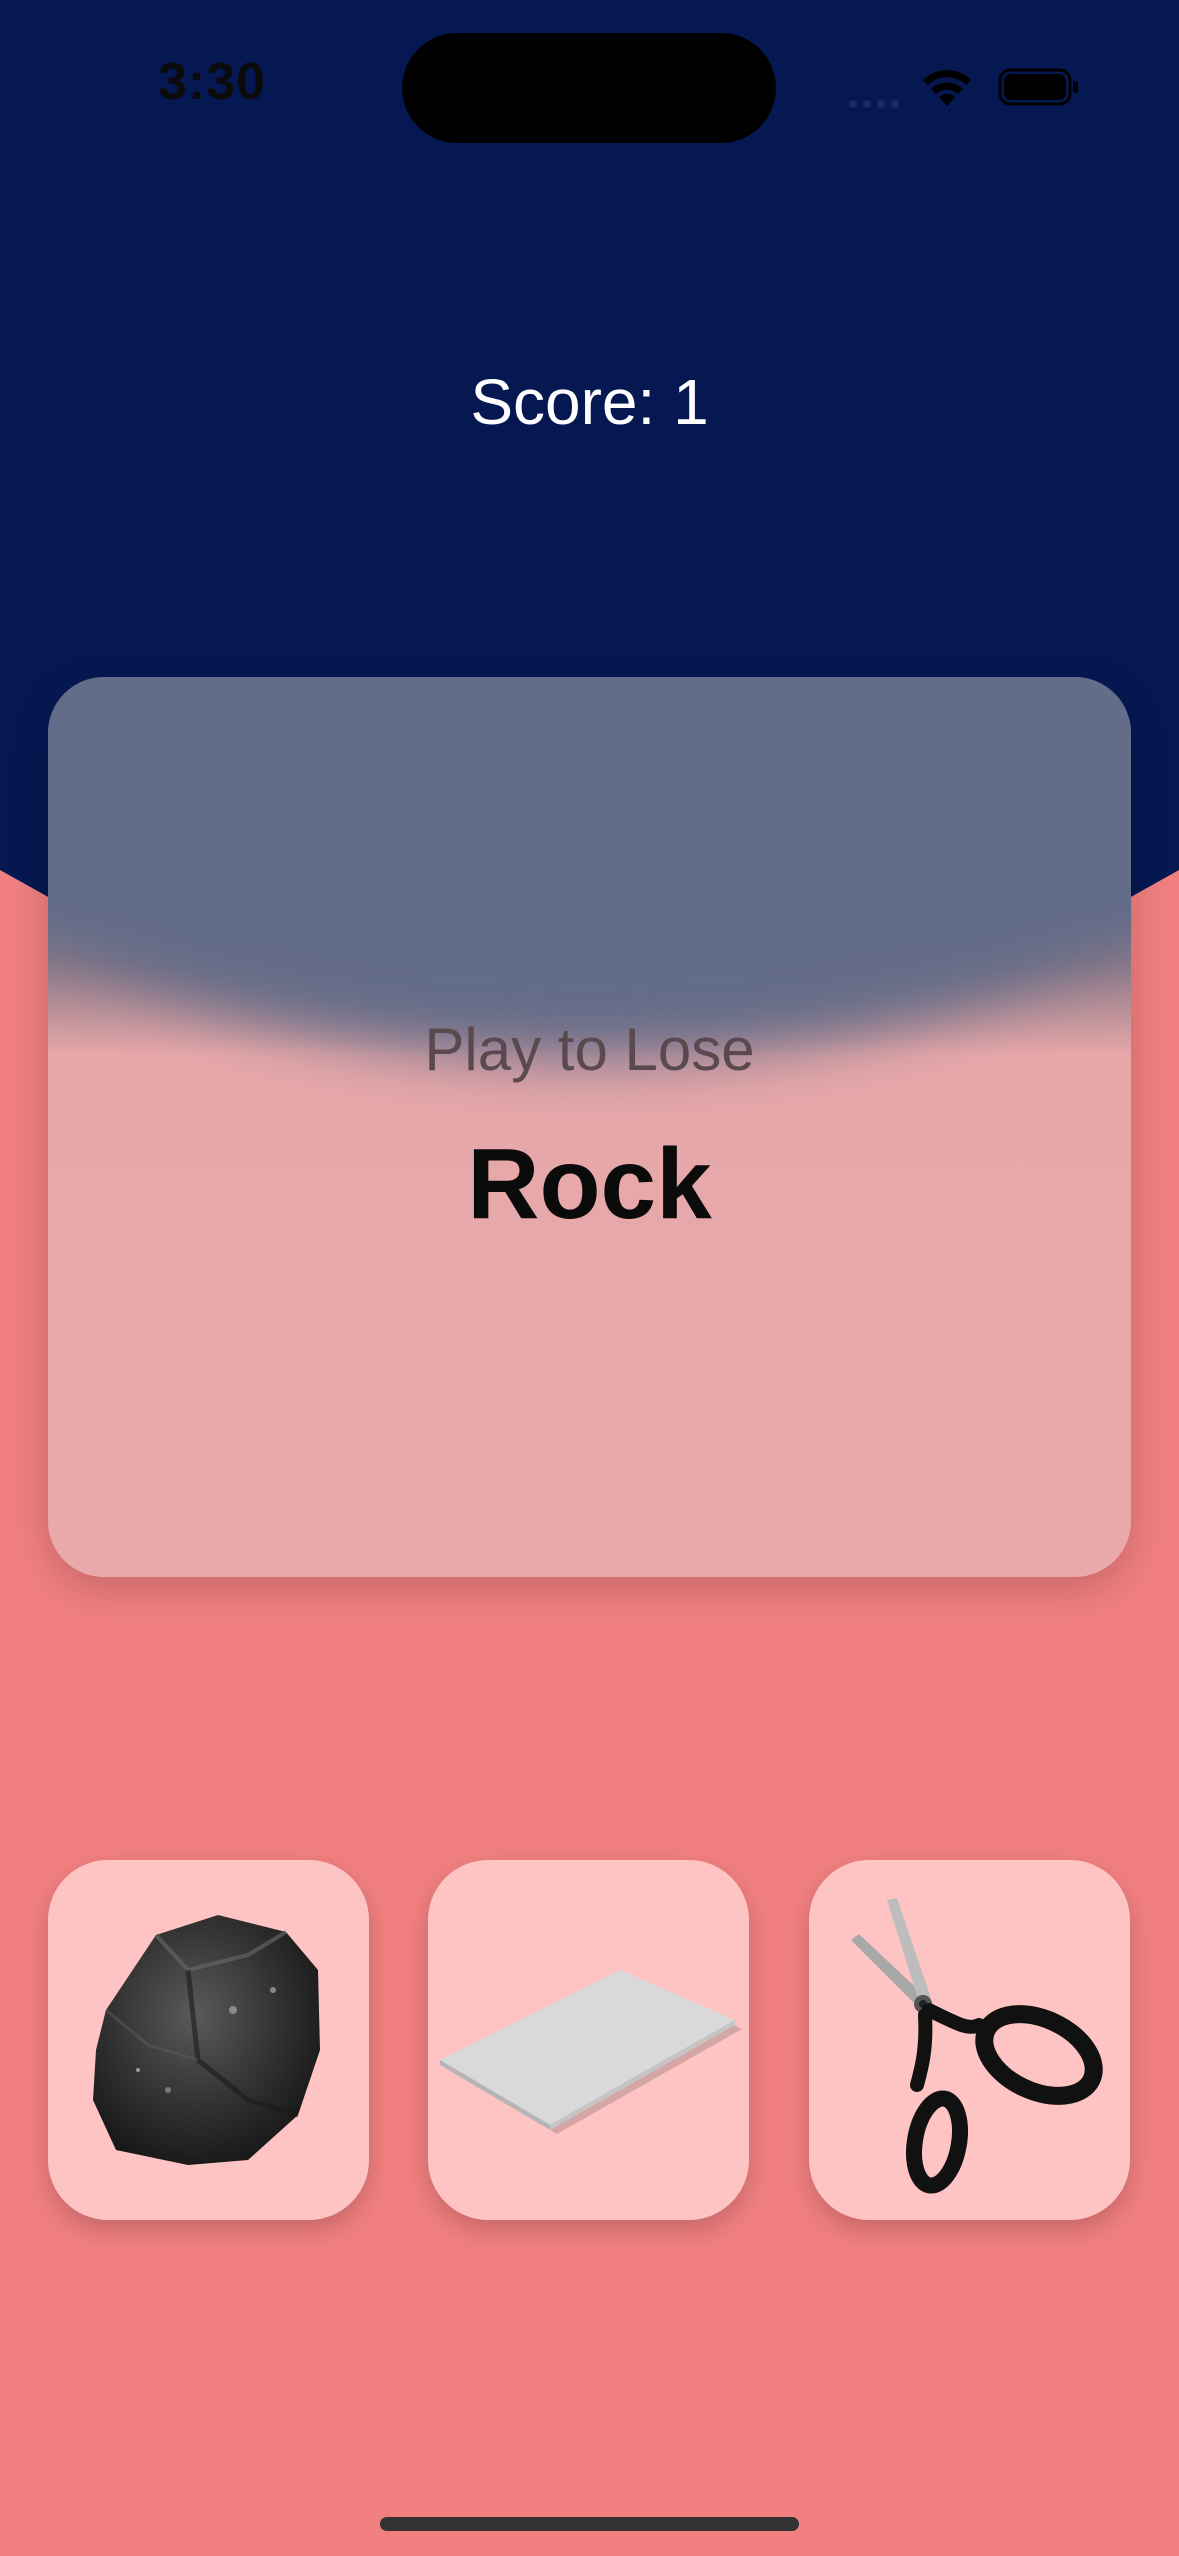  What do you see at coordinates (589, 2524) in the screenshot?
I see `home-indicator` at bounding box center [589, 2524].